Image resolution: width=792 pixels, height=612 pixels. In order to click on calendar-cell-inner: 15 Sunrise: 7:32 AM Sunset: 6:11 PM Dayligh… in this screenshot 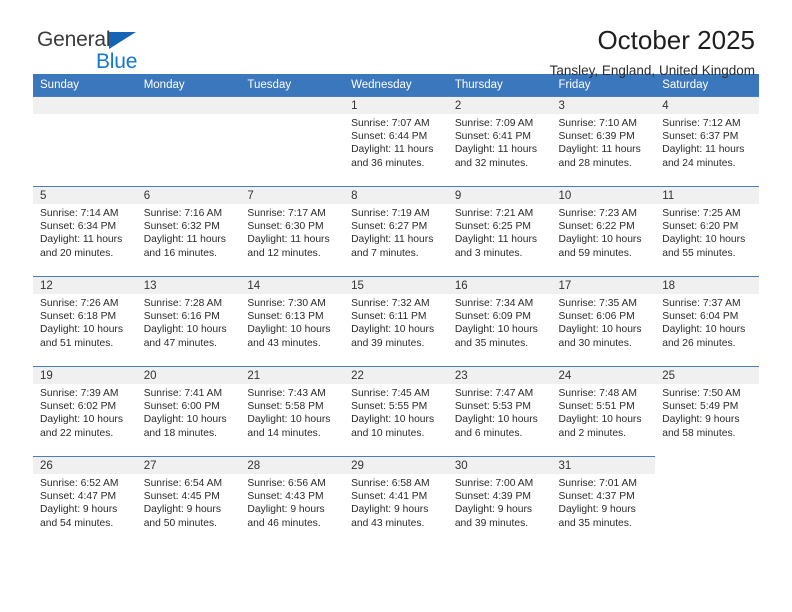, I will do `click(396, 321)`.